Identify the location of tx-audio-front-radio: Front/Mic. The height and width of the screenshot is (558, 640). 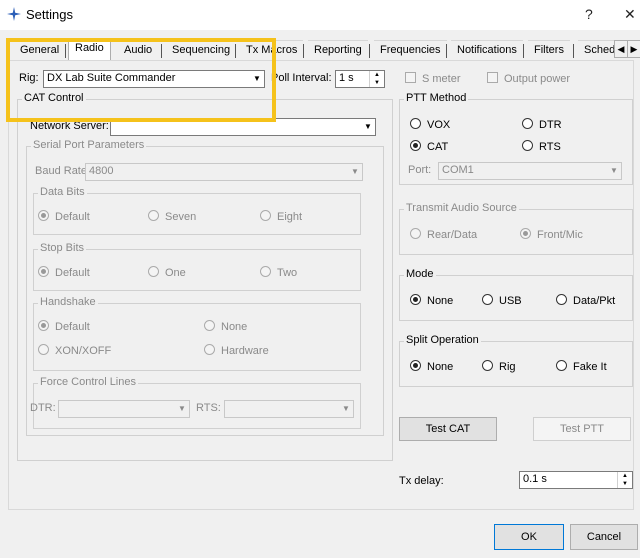
(551, 235).